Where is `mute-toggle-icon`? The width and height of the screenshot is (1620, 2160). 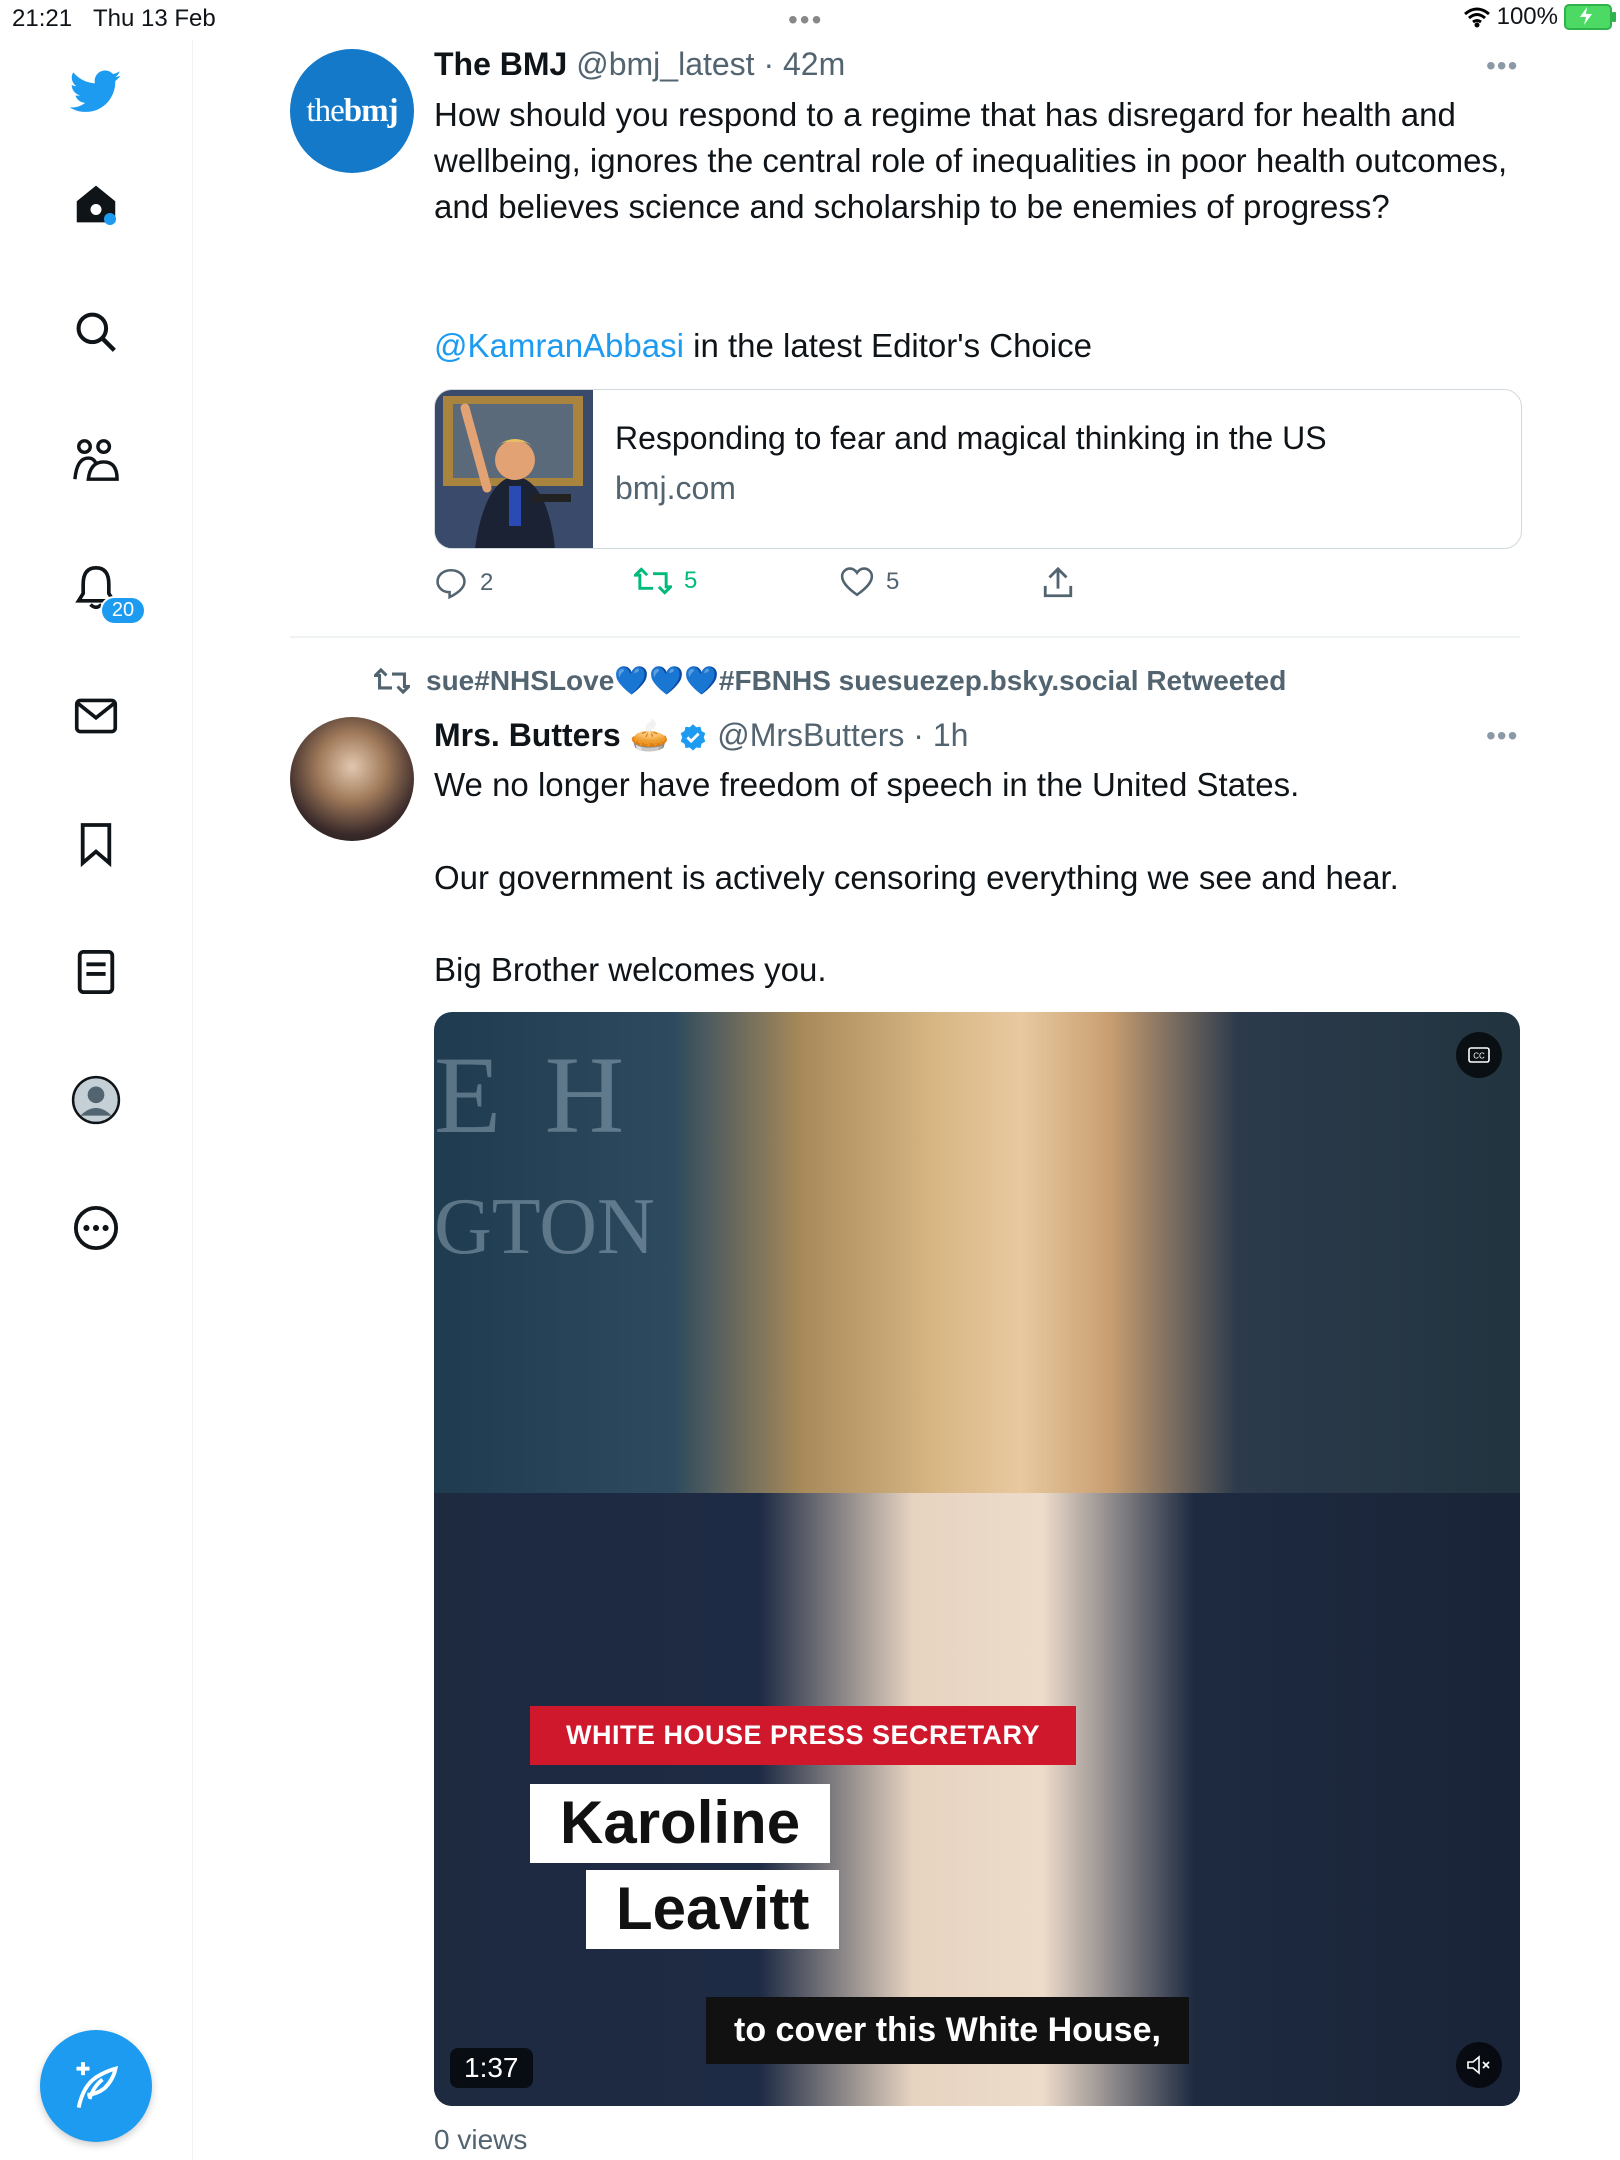 mute-toggle-icon is located at coordinates (1479, 2065).